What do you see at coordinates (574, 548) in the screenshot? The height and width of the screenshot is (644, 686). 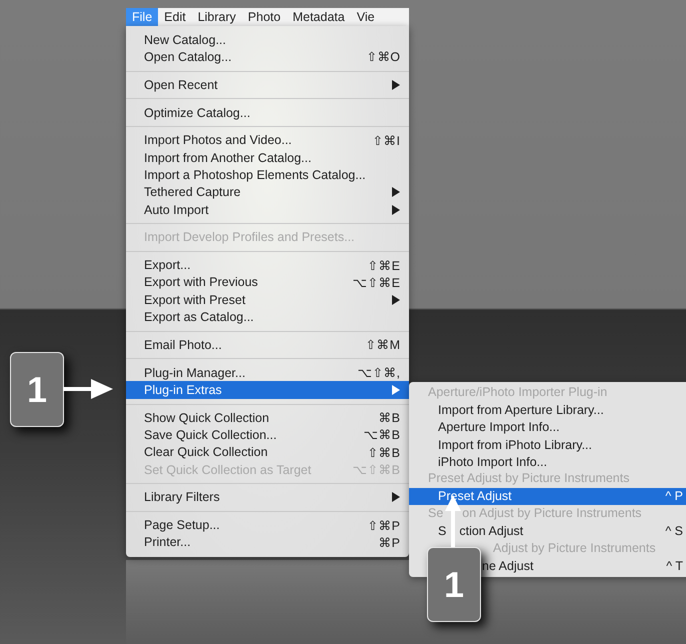 I see `section-header: Adjust by Picture Instruments` at bounding box center [574, 548].